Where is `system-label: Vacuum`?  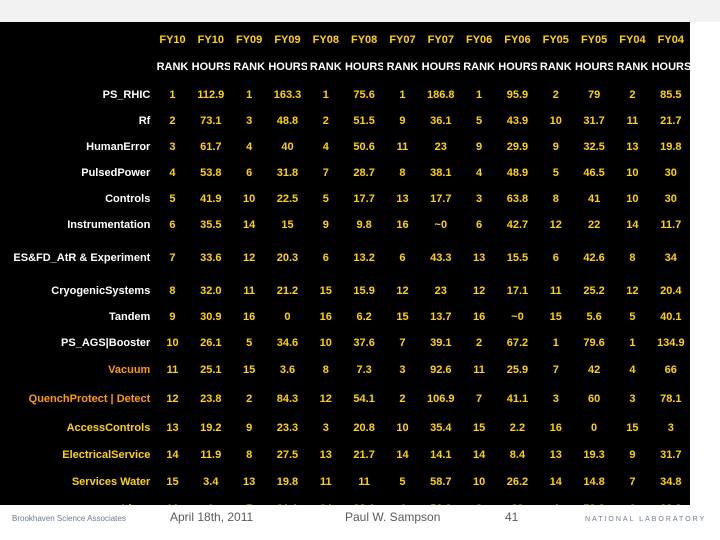
system-label: Vacuum is located at coordinates (129, 369).